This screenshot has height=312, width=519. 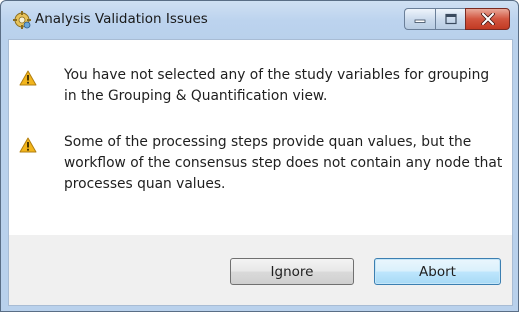 I want to click on close-button, so click(x=487, y=19).